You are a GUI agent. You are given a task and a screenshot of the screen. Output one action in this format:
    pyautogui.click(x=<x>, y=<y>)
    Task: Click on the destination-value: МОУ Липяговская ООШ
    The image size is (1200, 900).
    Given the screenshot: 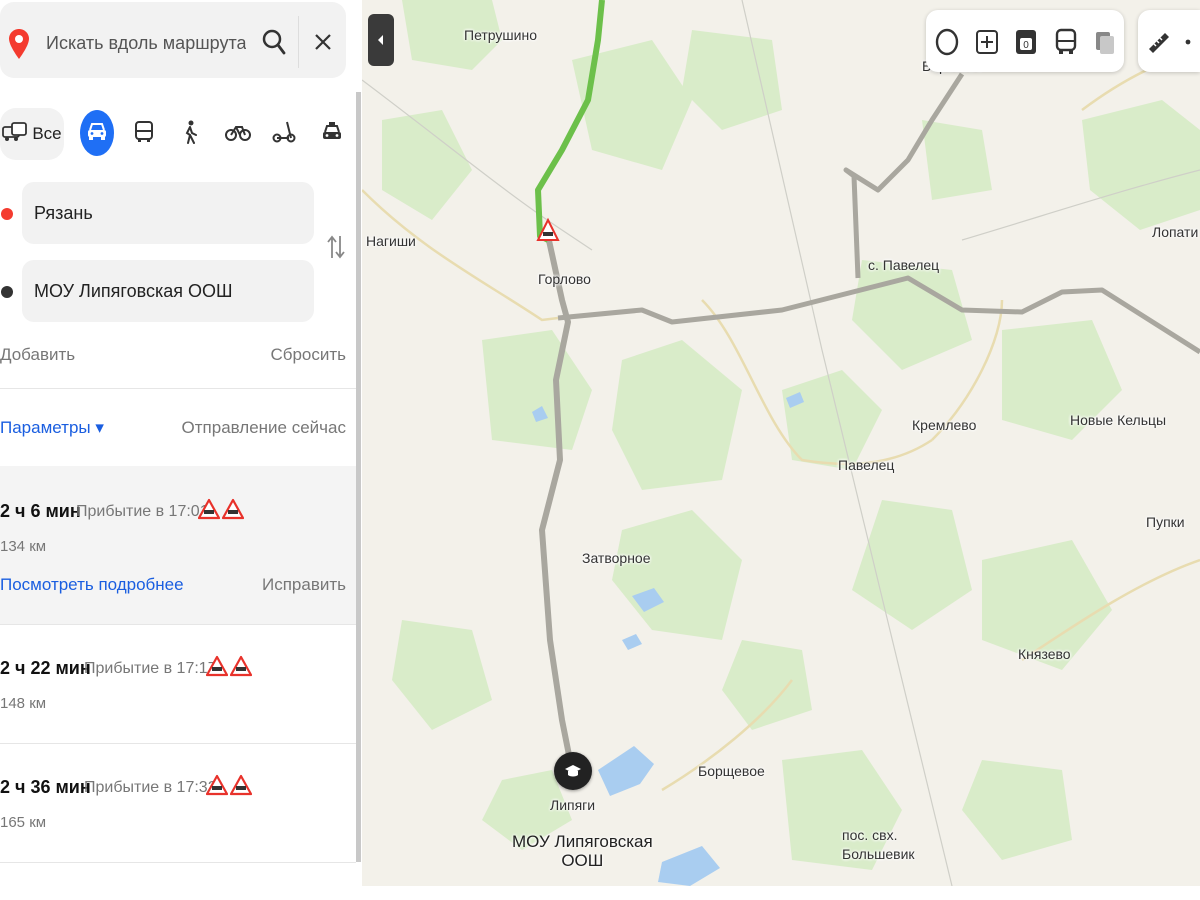 What is the action you would take?
    pyautogui.click(x=133, y=291)
    